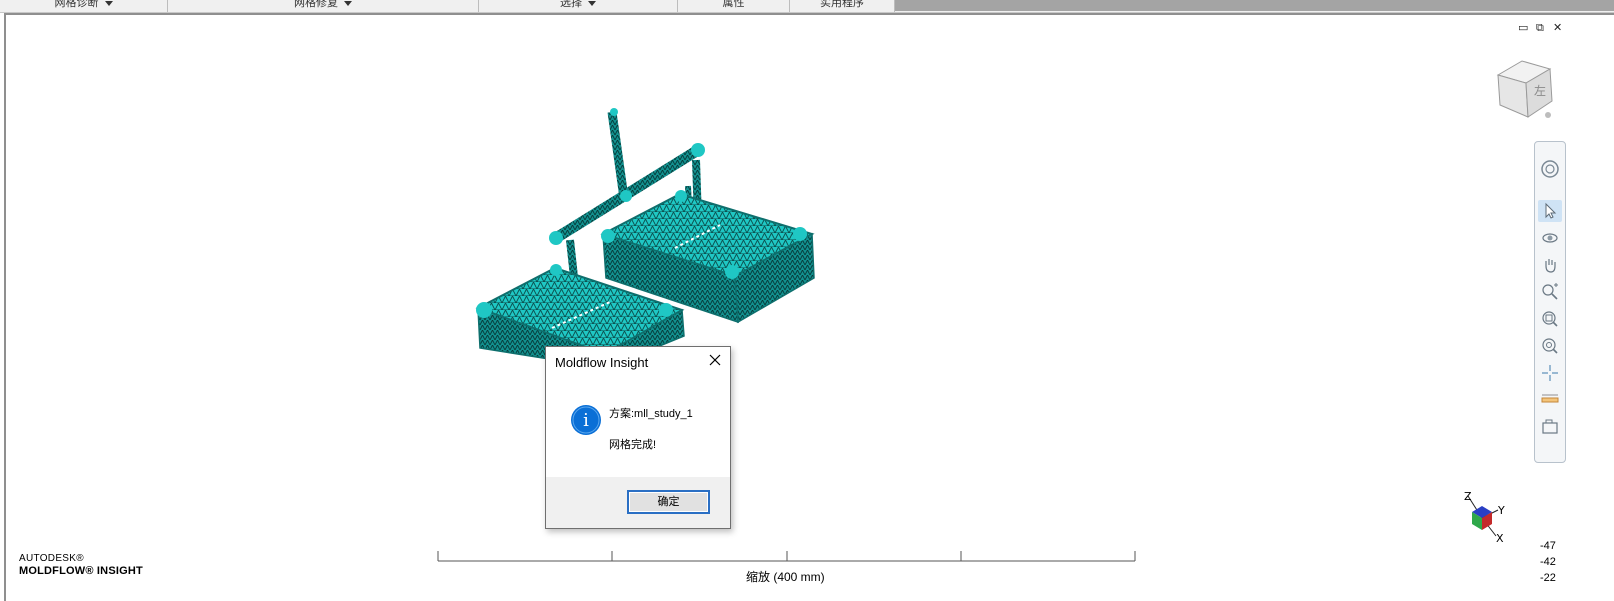 The height and width of the screenshot is (601, 1614). What do you see at coordinates (316, 4) in the screenshot?
I see `ribbon-group-label: 网格修复` at bounding box center [316, 4].